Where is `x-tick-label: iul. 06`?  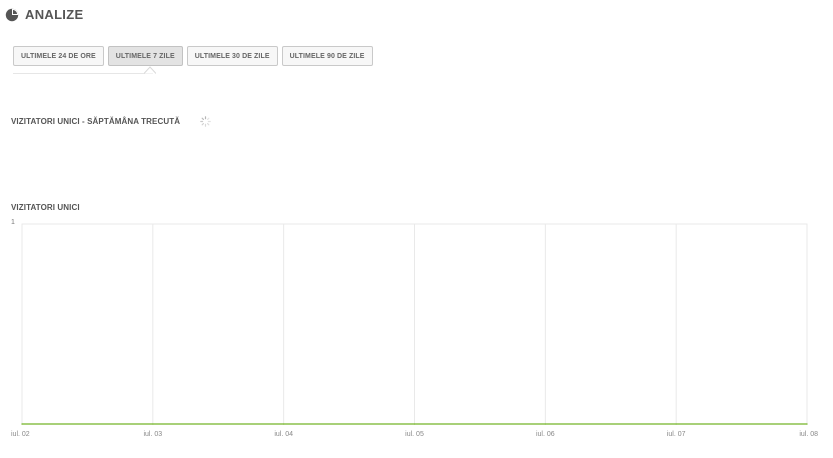
x-tick-label: iul. 06 is located at coordinates (545, 434).